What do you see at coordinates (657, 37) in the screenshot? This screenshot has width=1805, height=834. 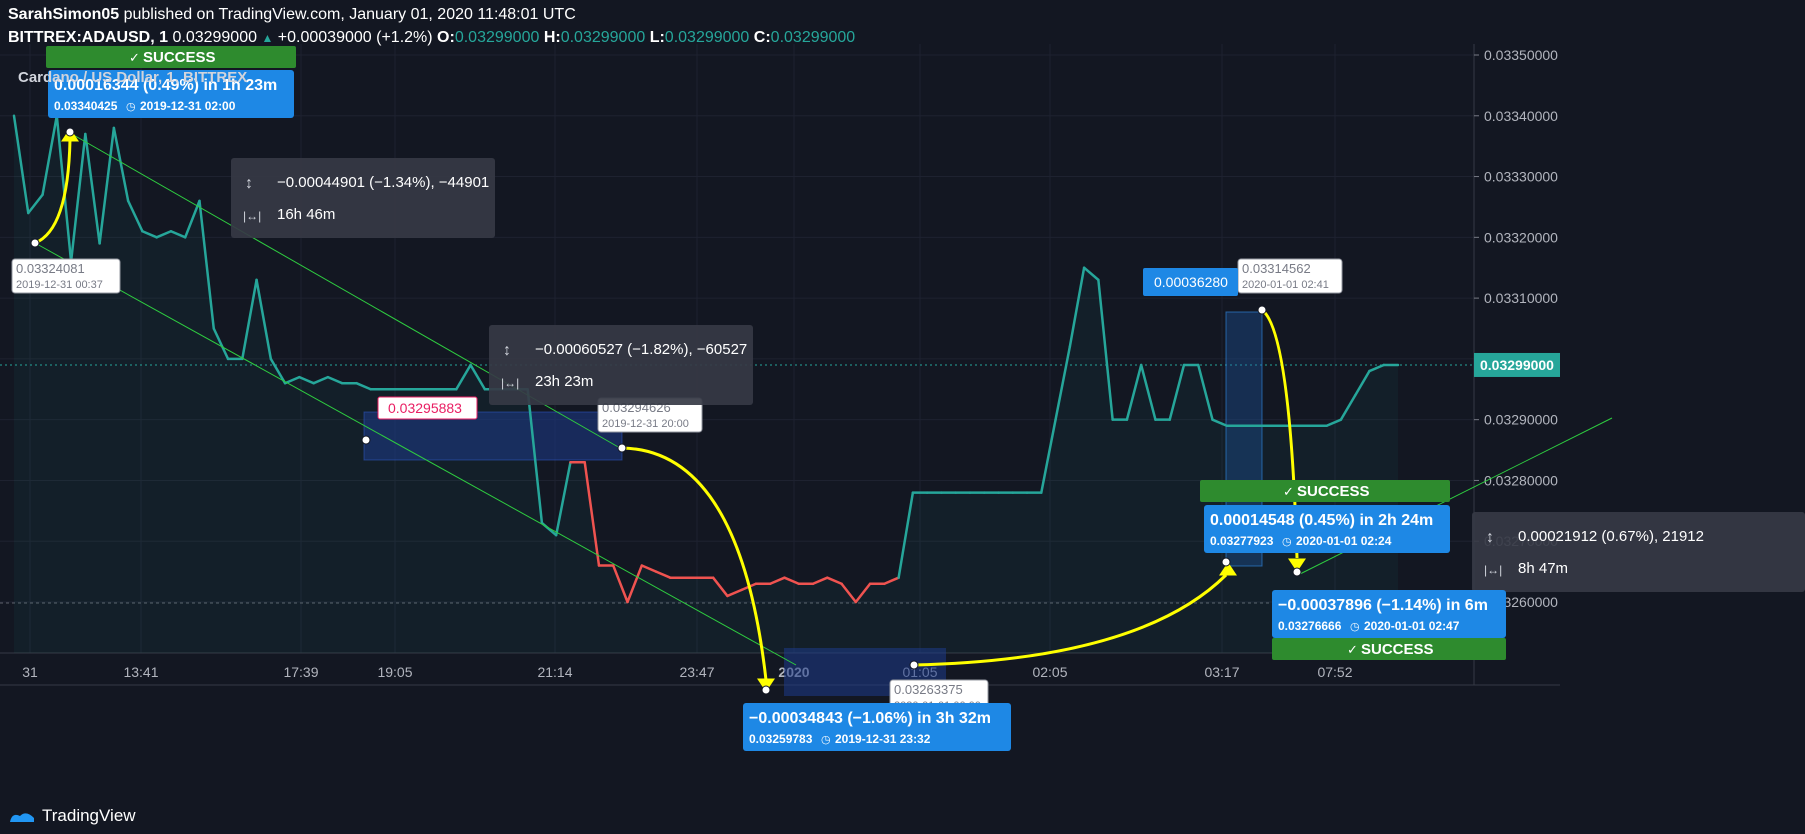 I see `low-label: L:` at bounding box center [657, 37].